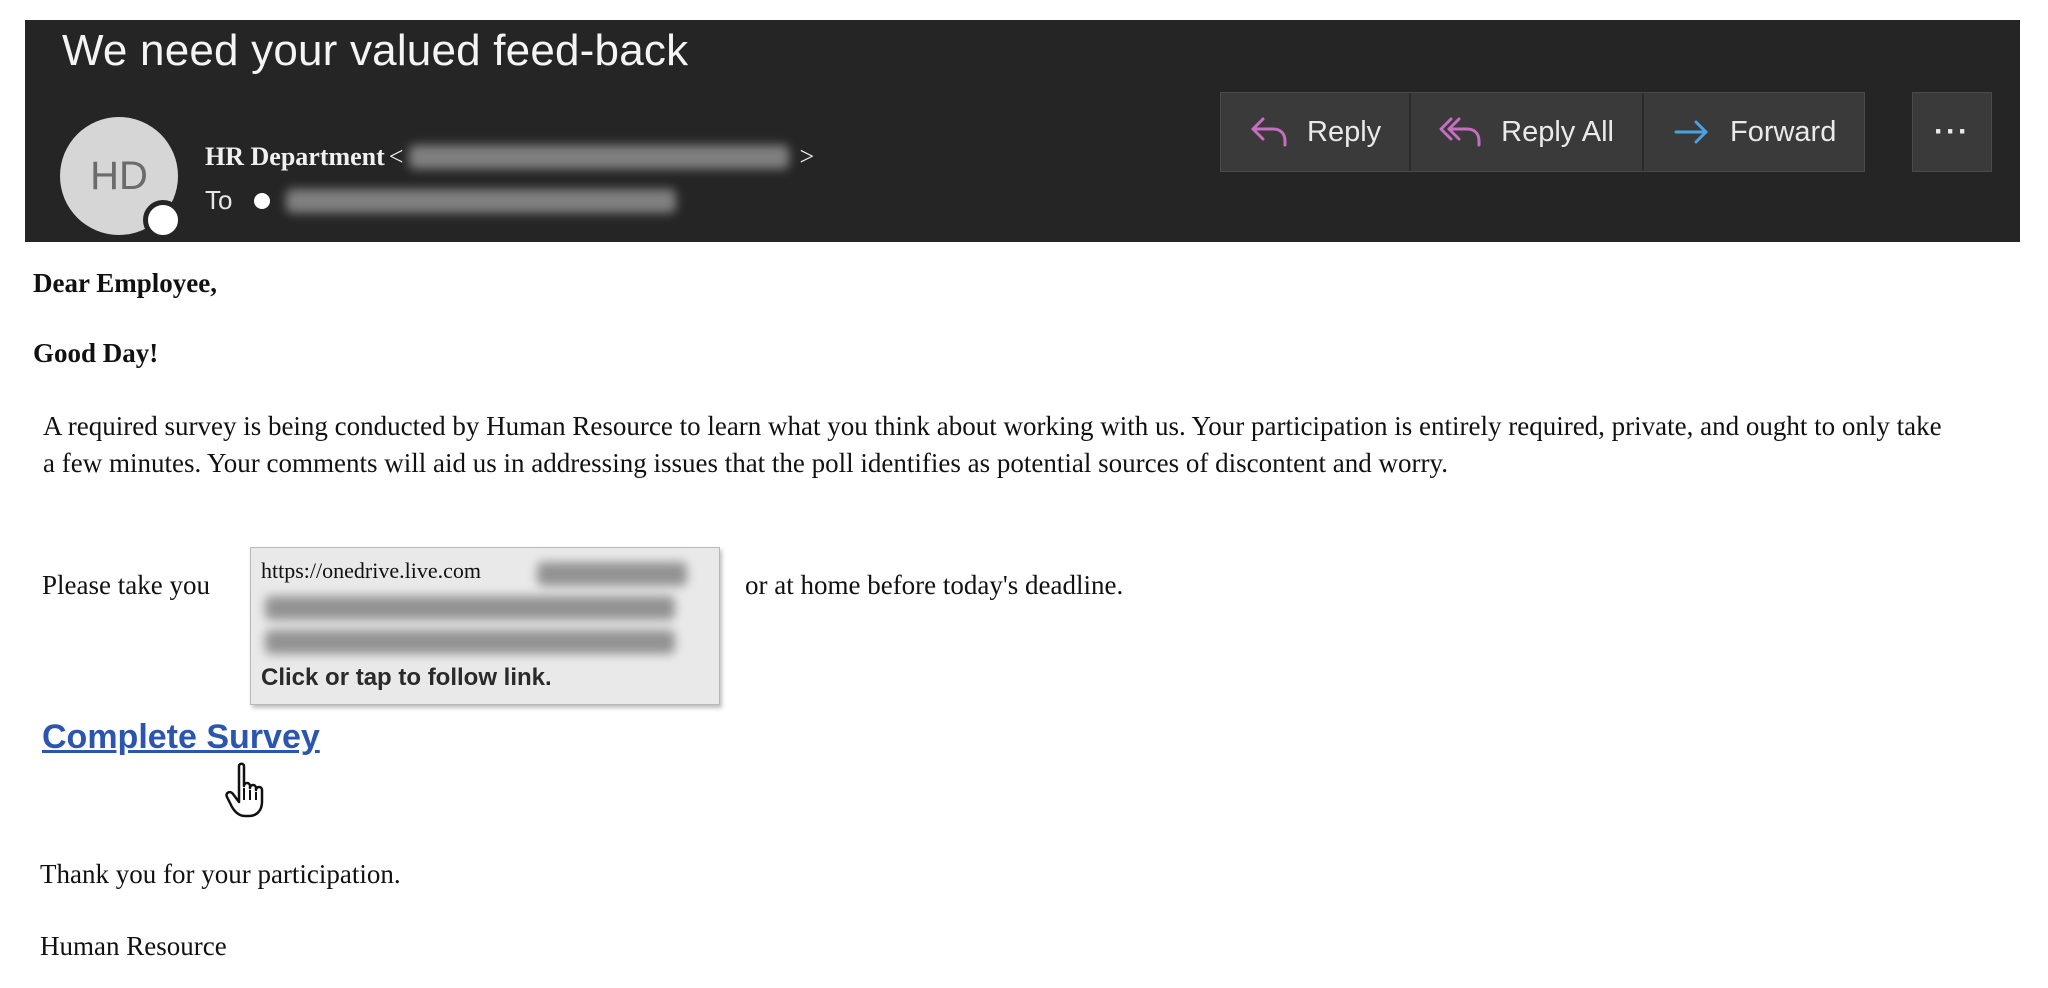 The image size is (2048, 988). I want to click on greeting: Dear Employee,, so click(125, 283).